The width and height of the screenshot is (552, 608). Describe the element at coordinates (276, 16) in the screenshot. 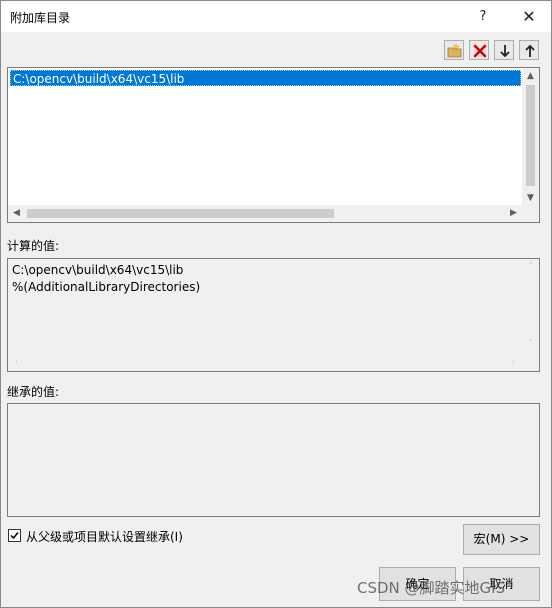

I see `title-bar: 附加库目录 ? ✕` at that location.